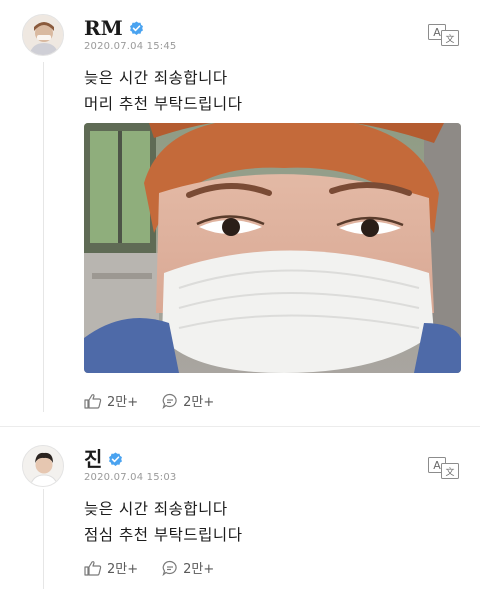 The width and height of the screenshot is (480, 589). Describe the element at coordinates (93, 459) in the screenshot. I see `author-name-text: 진` at that location.